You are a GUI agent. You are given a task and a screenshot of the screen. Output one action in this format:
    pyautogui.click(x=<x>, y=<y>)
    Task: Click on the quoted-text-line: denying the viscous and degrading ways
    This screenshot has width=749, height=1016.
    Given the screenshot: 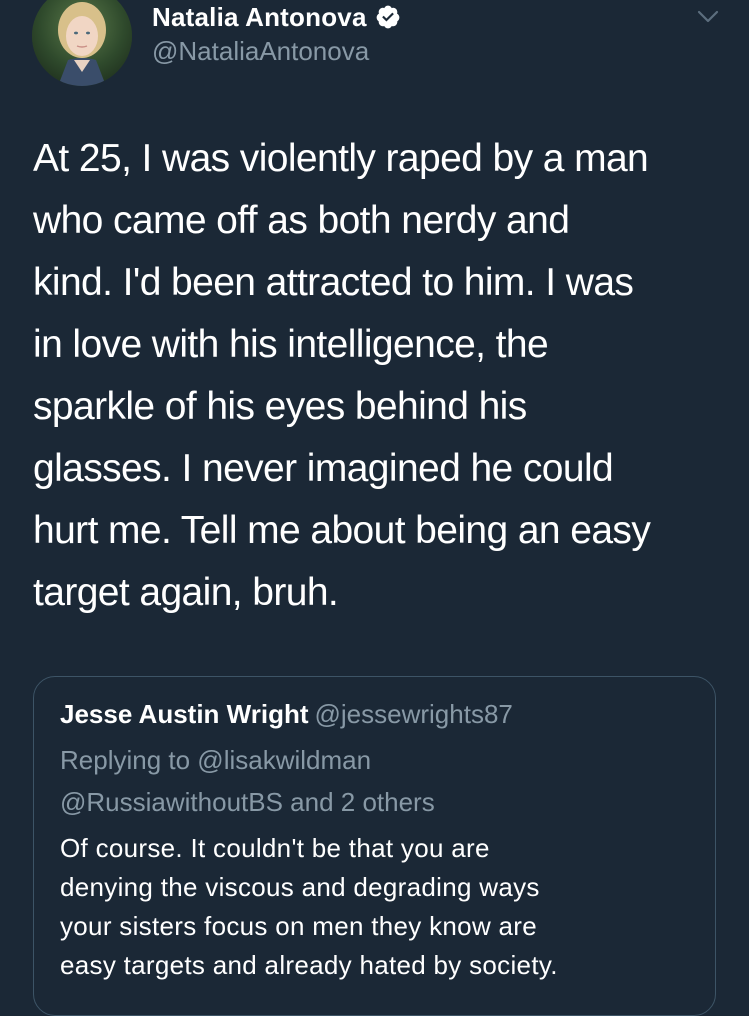 What is the action you would take?
    pyautogui.click(x=300, y=887)
    